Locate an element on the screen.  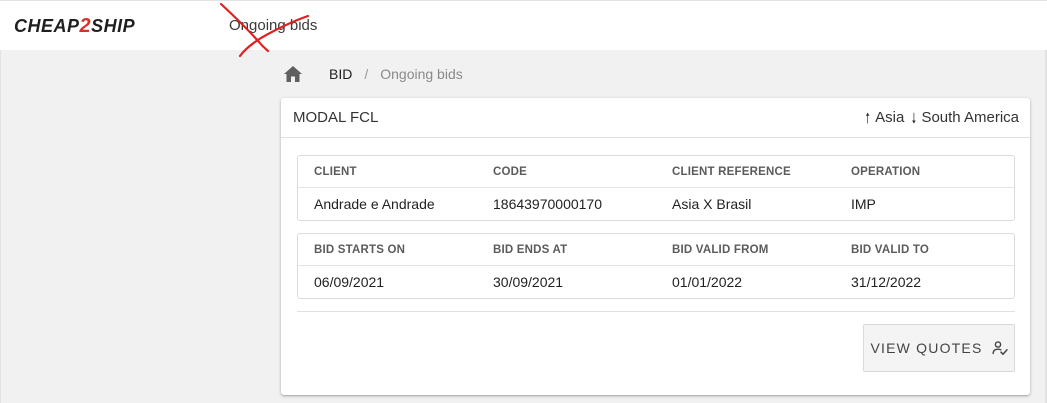
header-client-reference: CLIENT REFERENCE is located at coordinates (731, 172).